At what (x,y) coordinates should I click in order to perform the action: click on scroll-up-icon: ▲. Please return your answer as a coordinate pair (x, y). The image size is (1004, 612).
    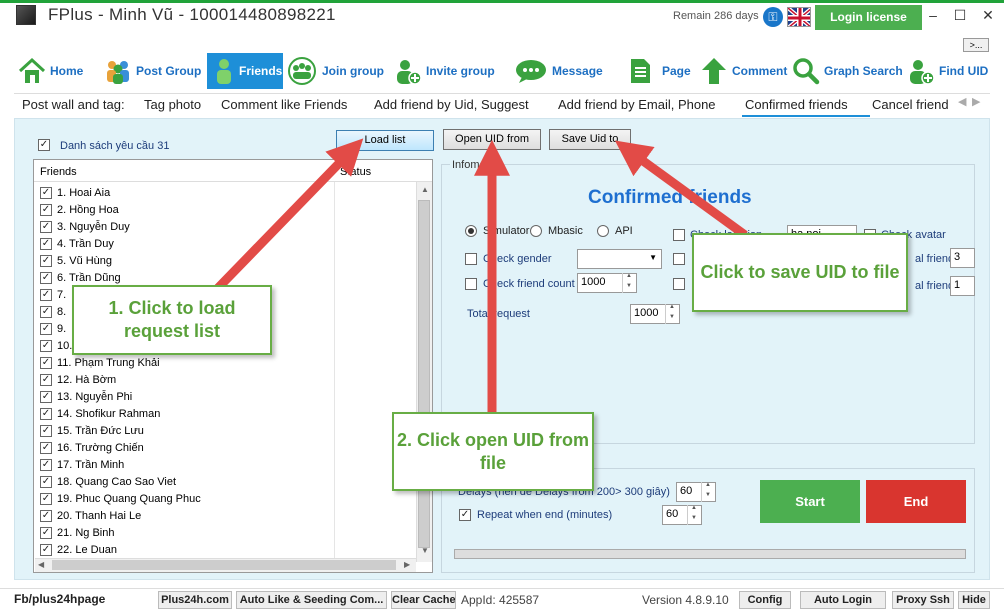
    Looking at the image, I should click on (425, 189).